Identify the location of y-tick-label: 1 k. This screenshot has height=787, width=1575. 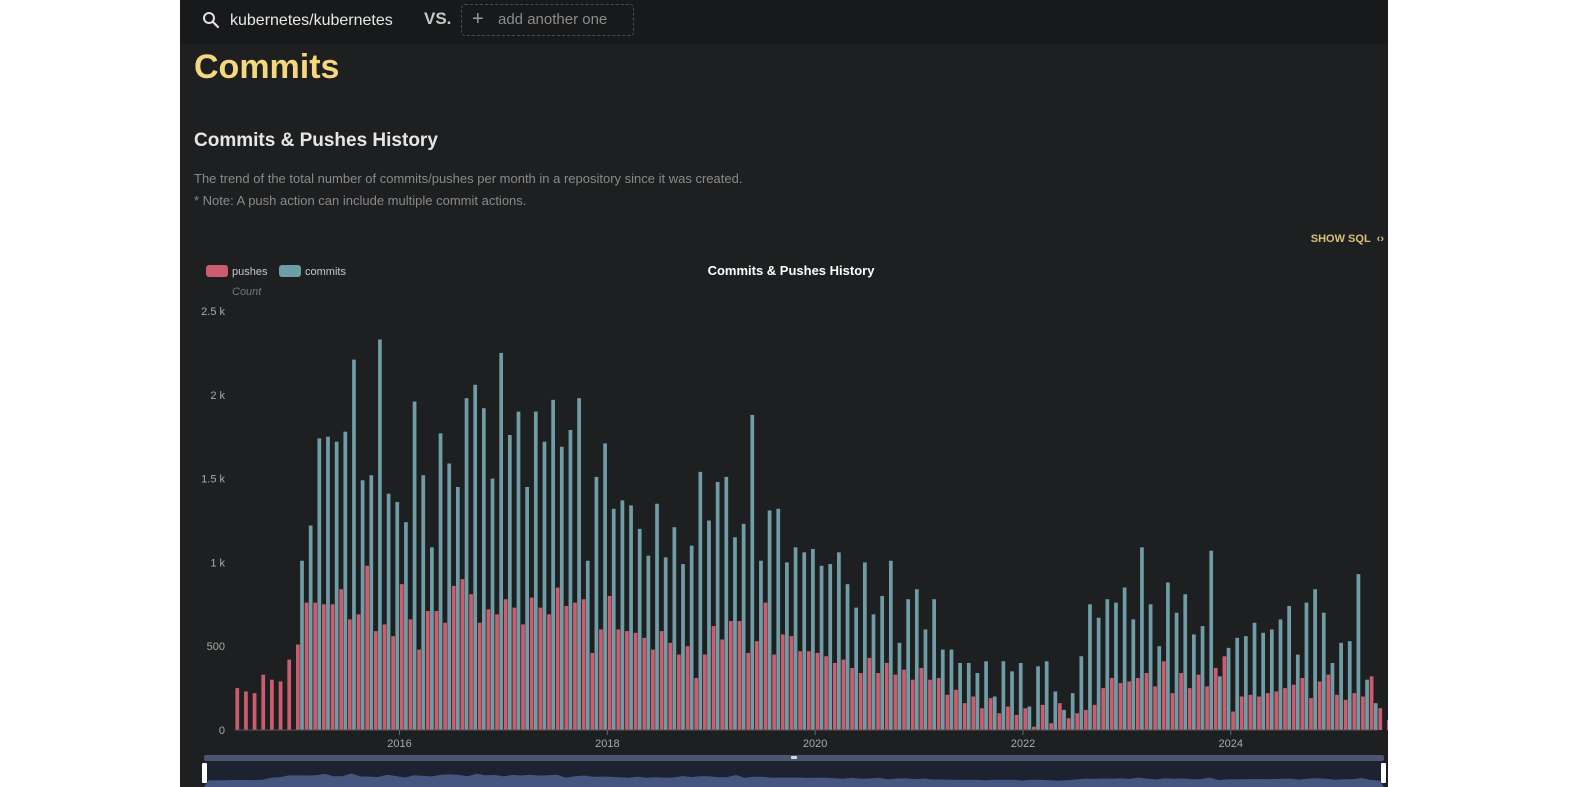
(217, 563).